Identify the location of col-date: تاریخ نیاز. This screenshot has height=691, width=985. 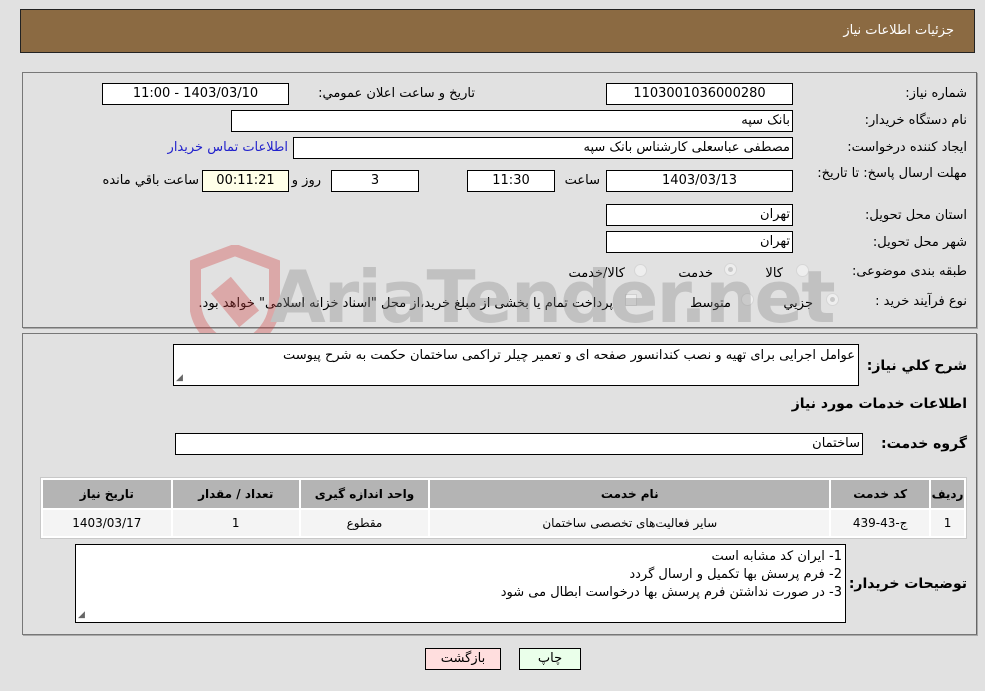
(107, 494).